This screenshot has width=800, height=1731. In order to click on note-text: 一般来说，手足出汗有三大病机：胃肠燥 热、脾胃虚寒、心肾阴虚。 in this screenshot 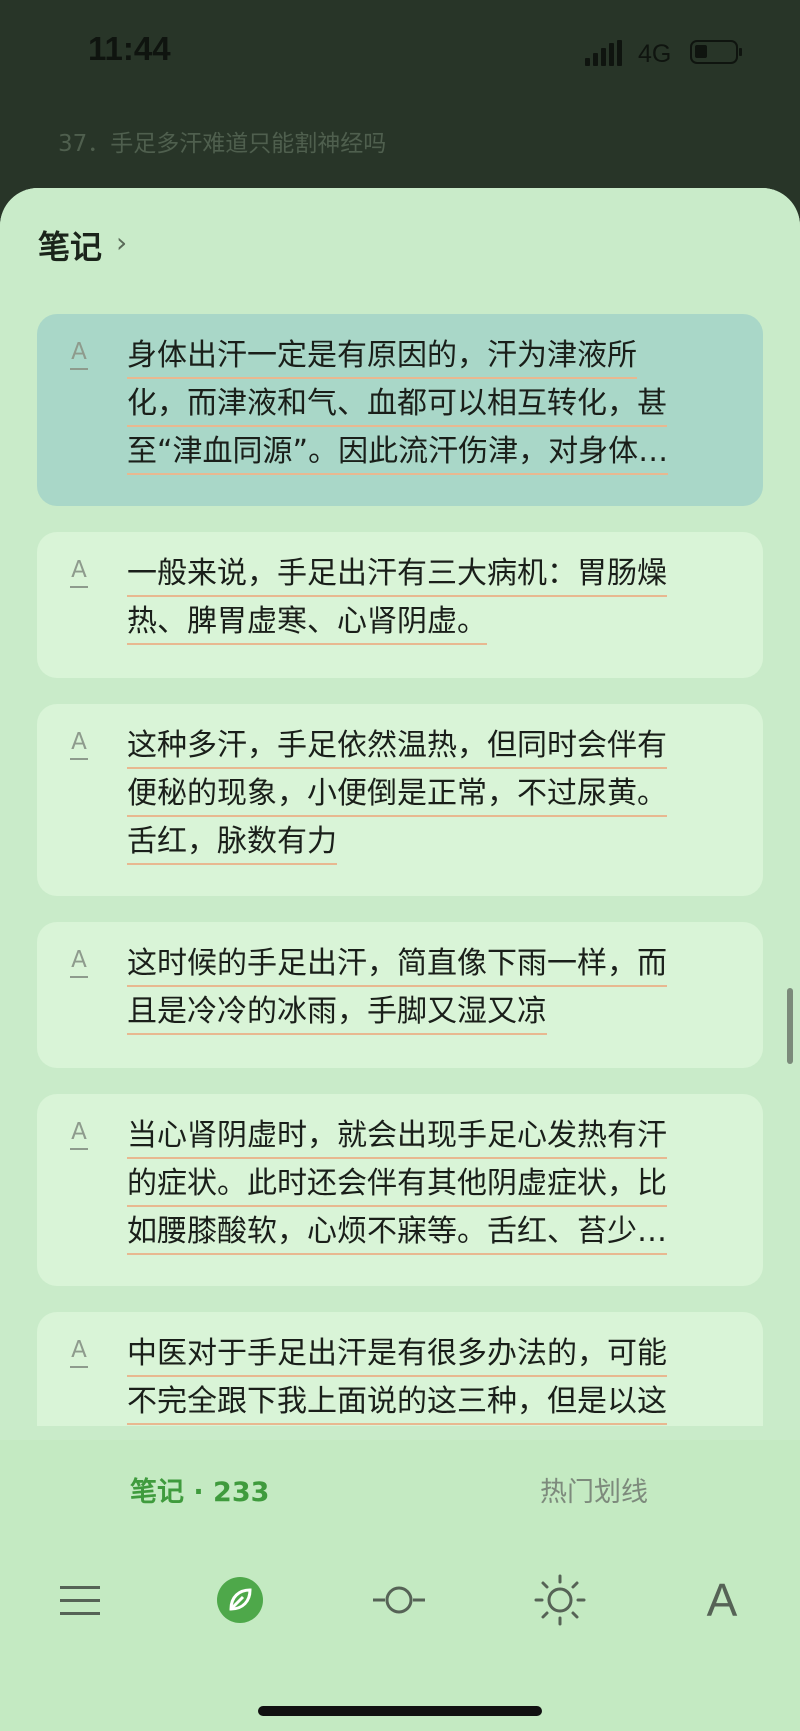, I will do `click(447, 598)`.